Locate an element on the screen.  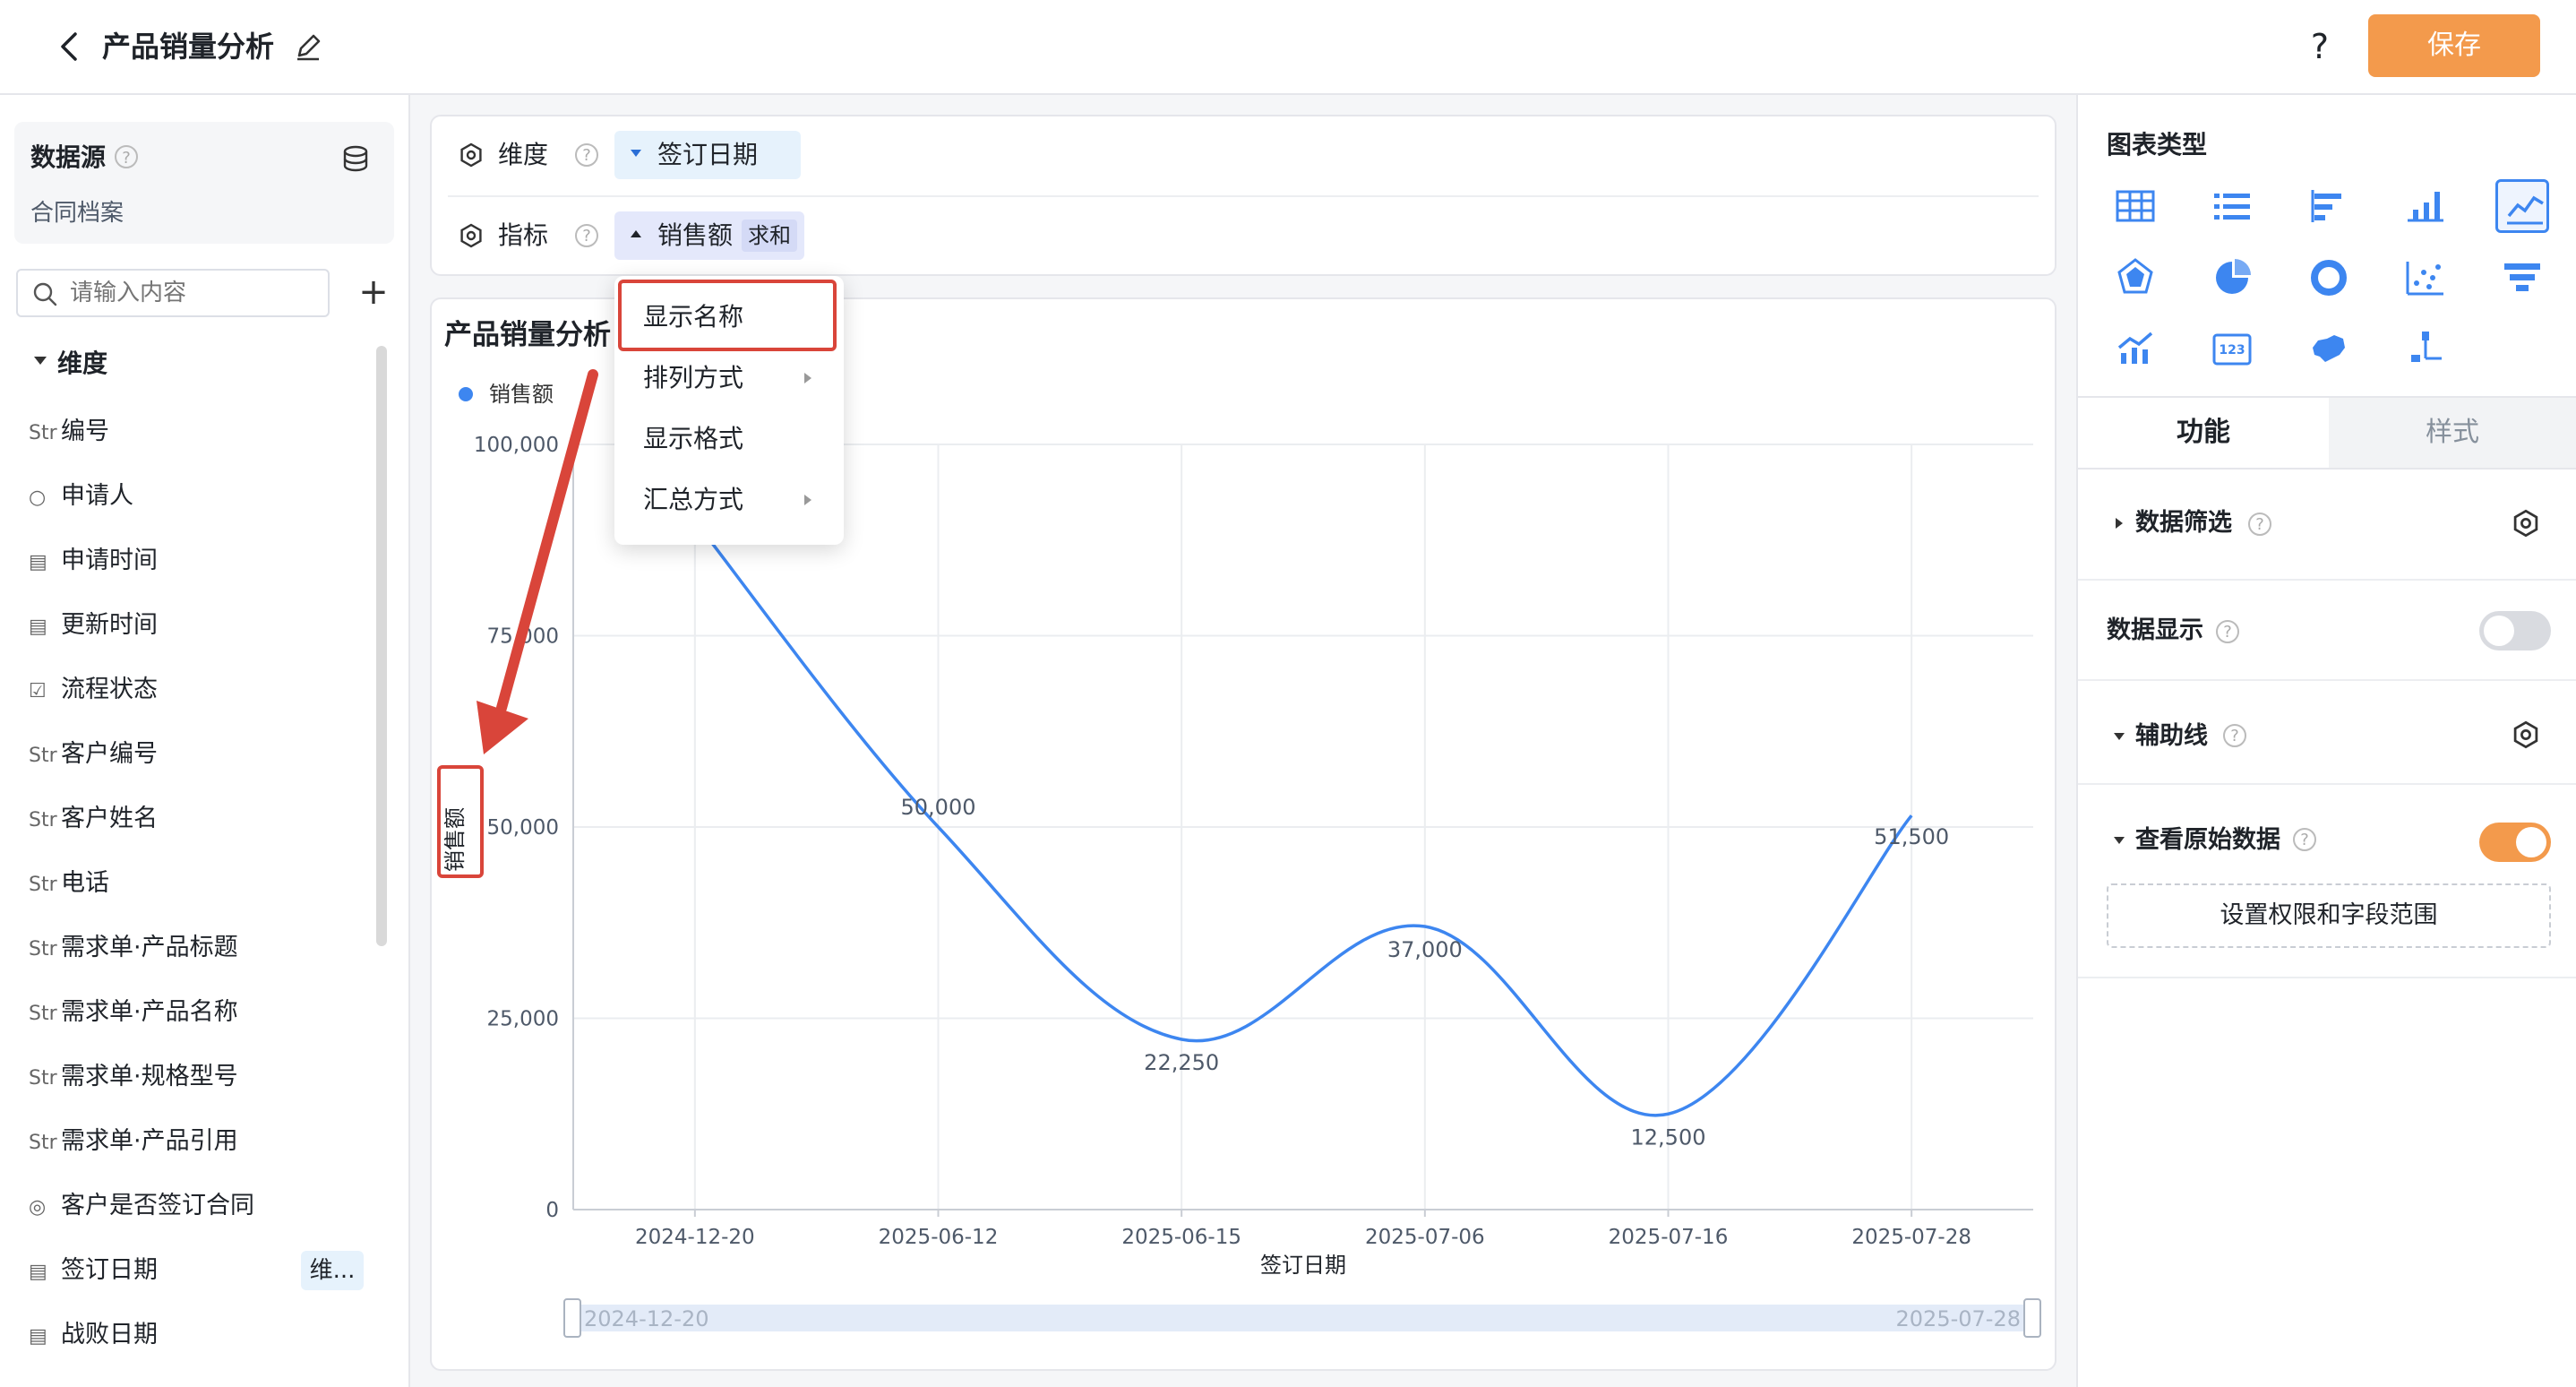
search-input is located at coordinates (173, 293).